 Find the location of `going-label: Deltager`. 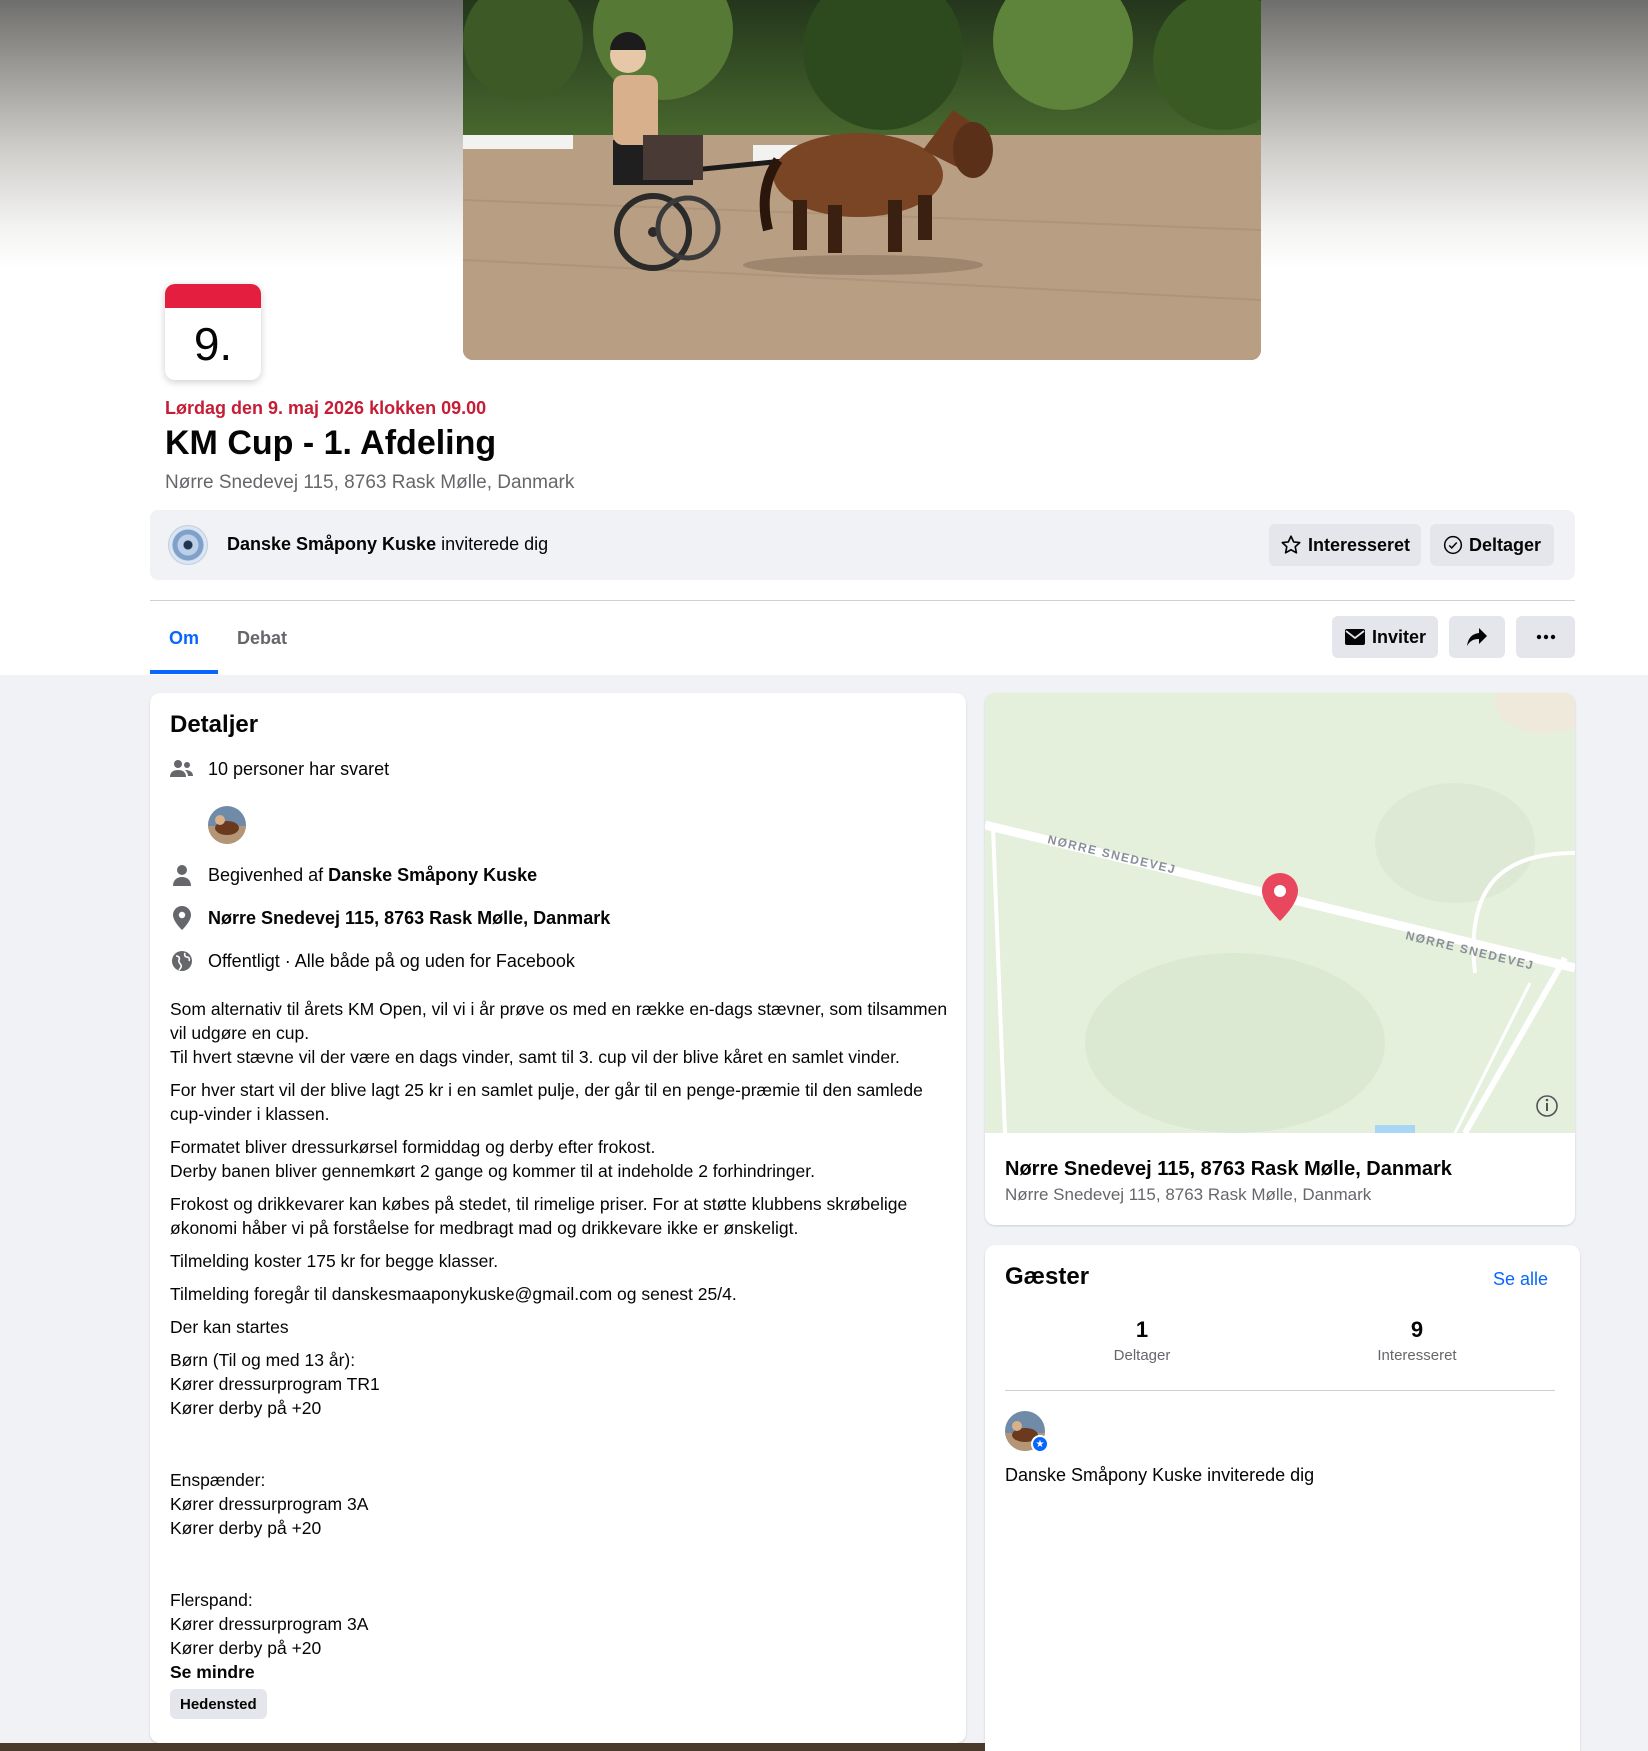

going-label: Deltager is located at coordinates (1505, 544).